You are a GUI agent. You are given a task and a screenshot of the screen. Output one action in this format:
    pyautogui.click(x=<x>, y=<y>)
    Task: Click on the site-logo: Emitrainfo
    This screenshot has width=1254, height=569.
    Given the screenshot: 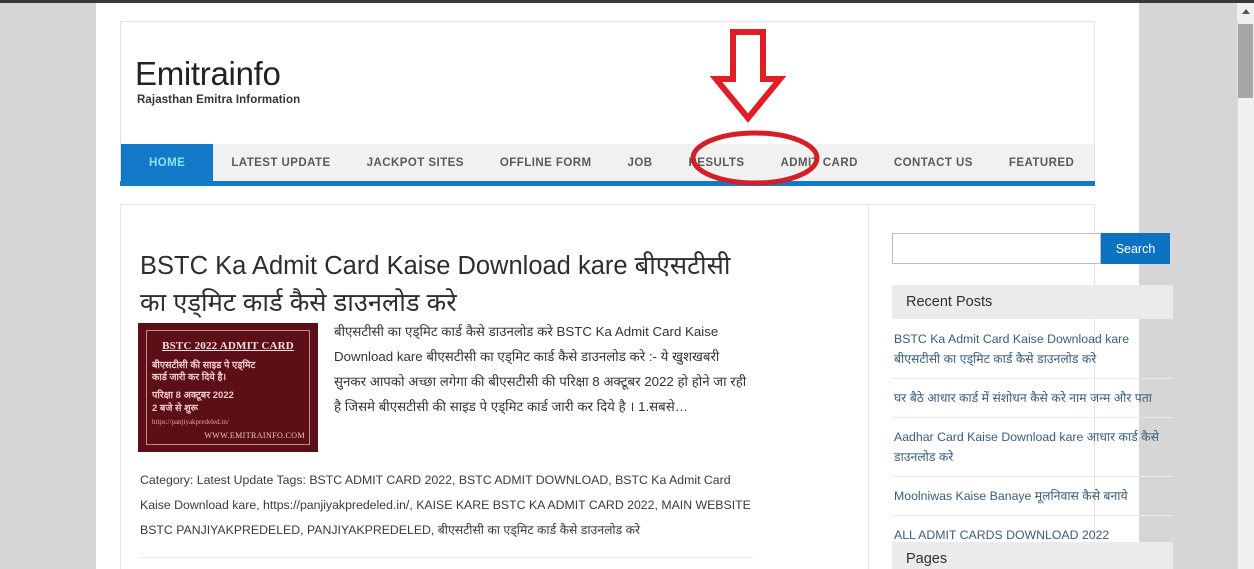 What is the action you would take?
    pyautogui.click(x=208, y=74)
    